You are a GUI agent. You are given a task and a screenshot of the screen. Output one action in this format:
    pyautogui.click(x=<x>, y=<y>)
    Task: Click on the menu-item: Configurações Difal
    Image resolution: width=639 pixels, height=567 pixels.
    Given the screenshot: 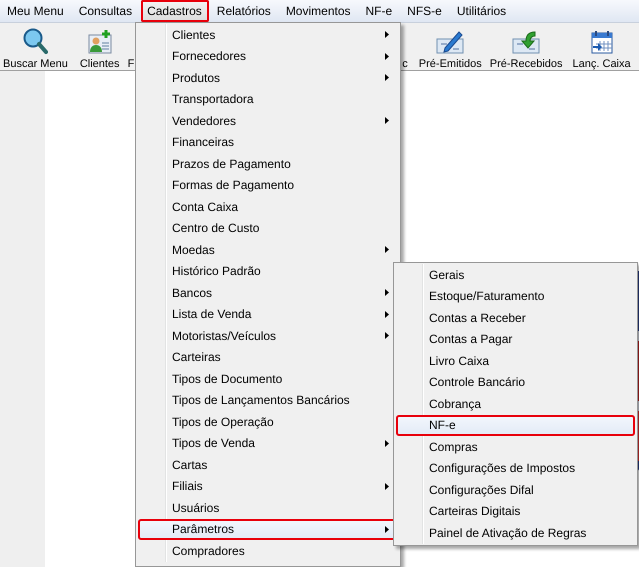 What is the action you would take?
    pyautogui.click(x=515, y=489)
    